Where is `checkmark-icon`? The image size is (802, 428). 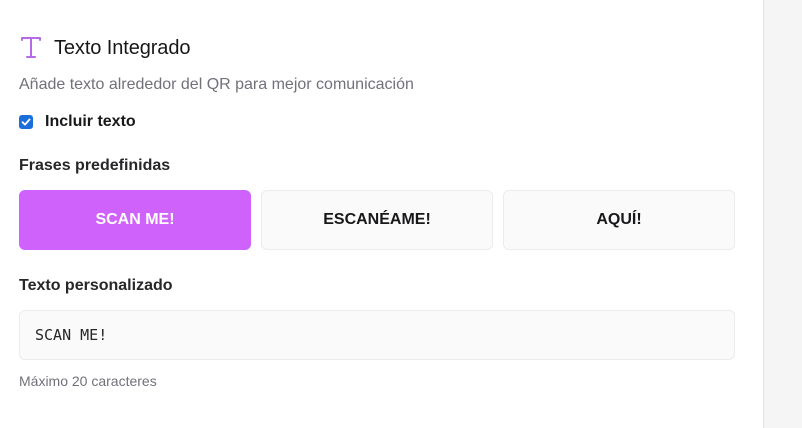
checkmark-icon is located at coordinates (26, 122).